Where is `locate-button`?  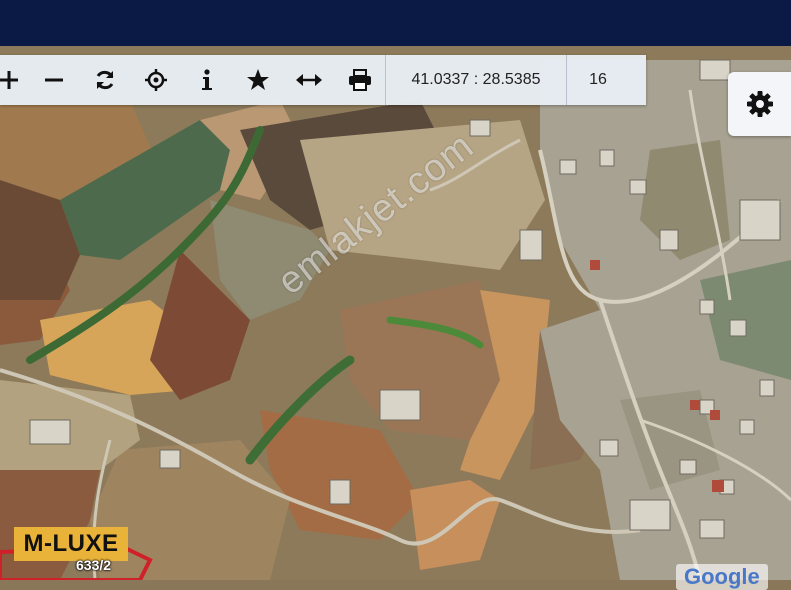 locate-button is located at coordinates (155, 80).